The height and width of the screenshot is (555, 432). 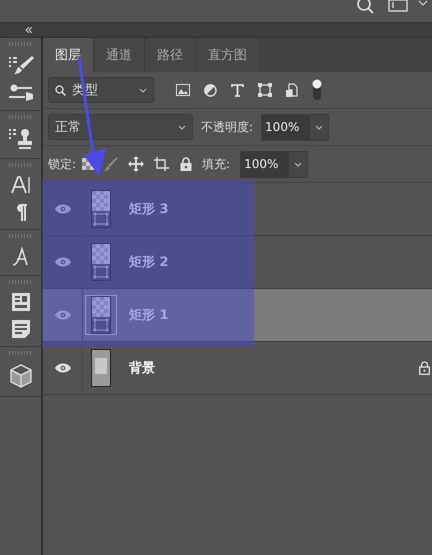 What do you see at coordinates (21, 302) in the screenshot?
I see `layout-icon` at bounding box center [21, 302].